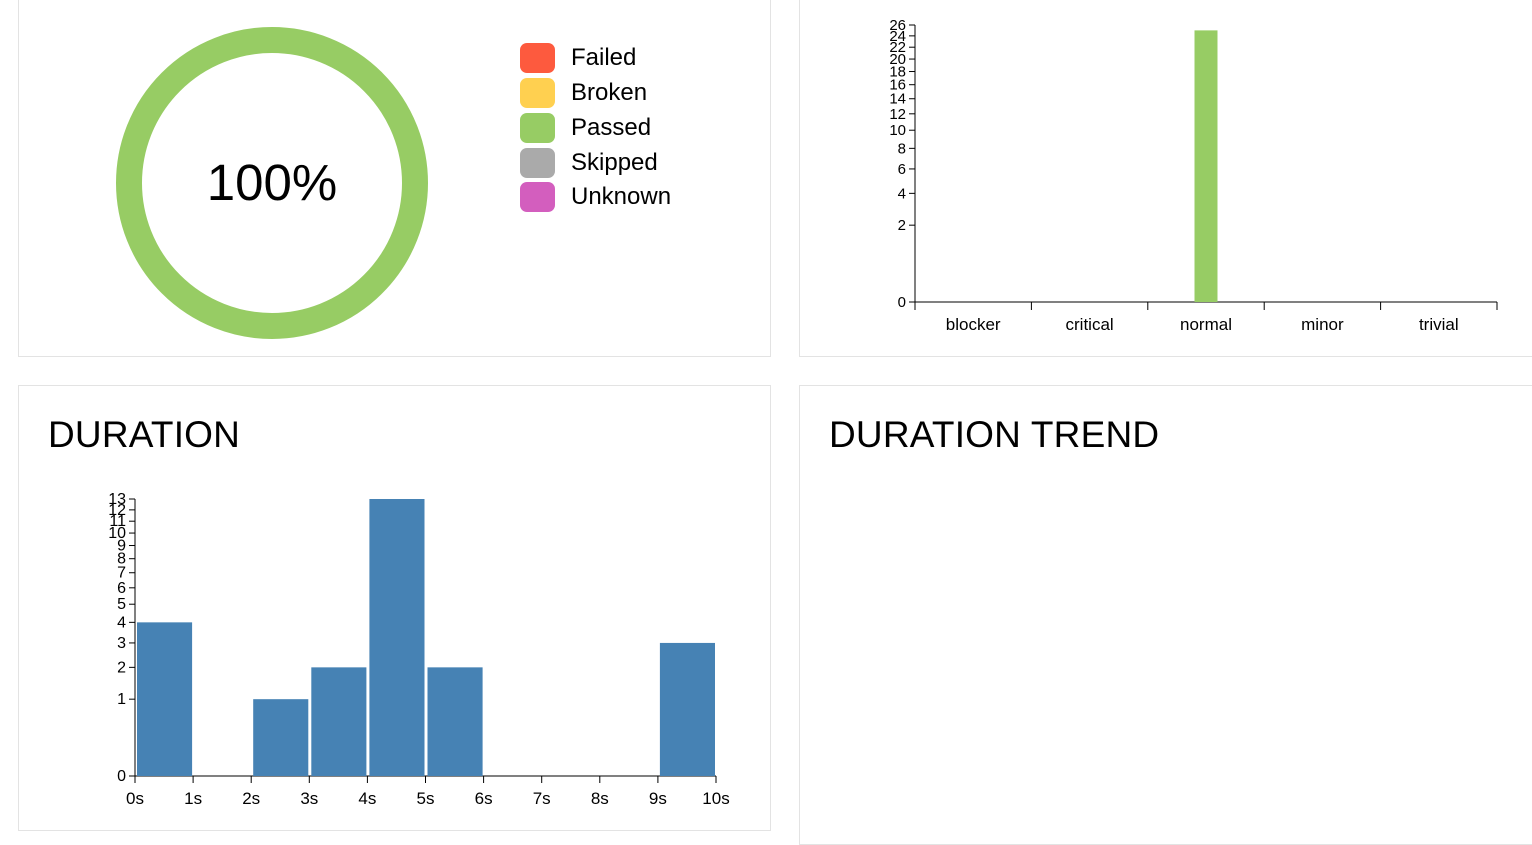  What do you see at coordinates (367, 798) in the screenshot?
I see `duration-x-tick-label: 4s` at bounding box center [367, 798].